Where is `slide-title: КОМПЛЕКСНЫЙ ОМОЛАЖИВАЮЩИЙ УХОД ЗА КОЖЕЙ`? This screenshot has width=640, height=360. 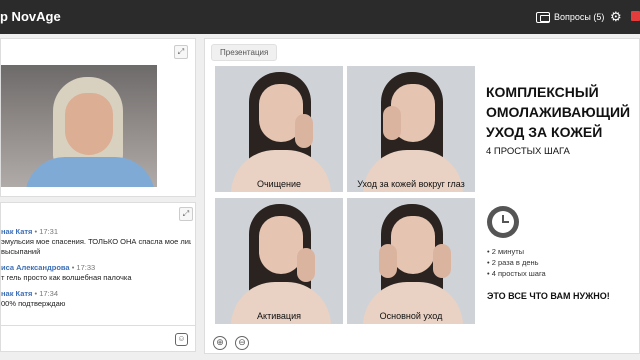 slide-title: КОМПЛЕКСНЫЙ ОМОЛАЖИВАЮЩИЙ УХОД ЗА КОЖЕЙ is located at coordinates (558, 112).